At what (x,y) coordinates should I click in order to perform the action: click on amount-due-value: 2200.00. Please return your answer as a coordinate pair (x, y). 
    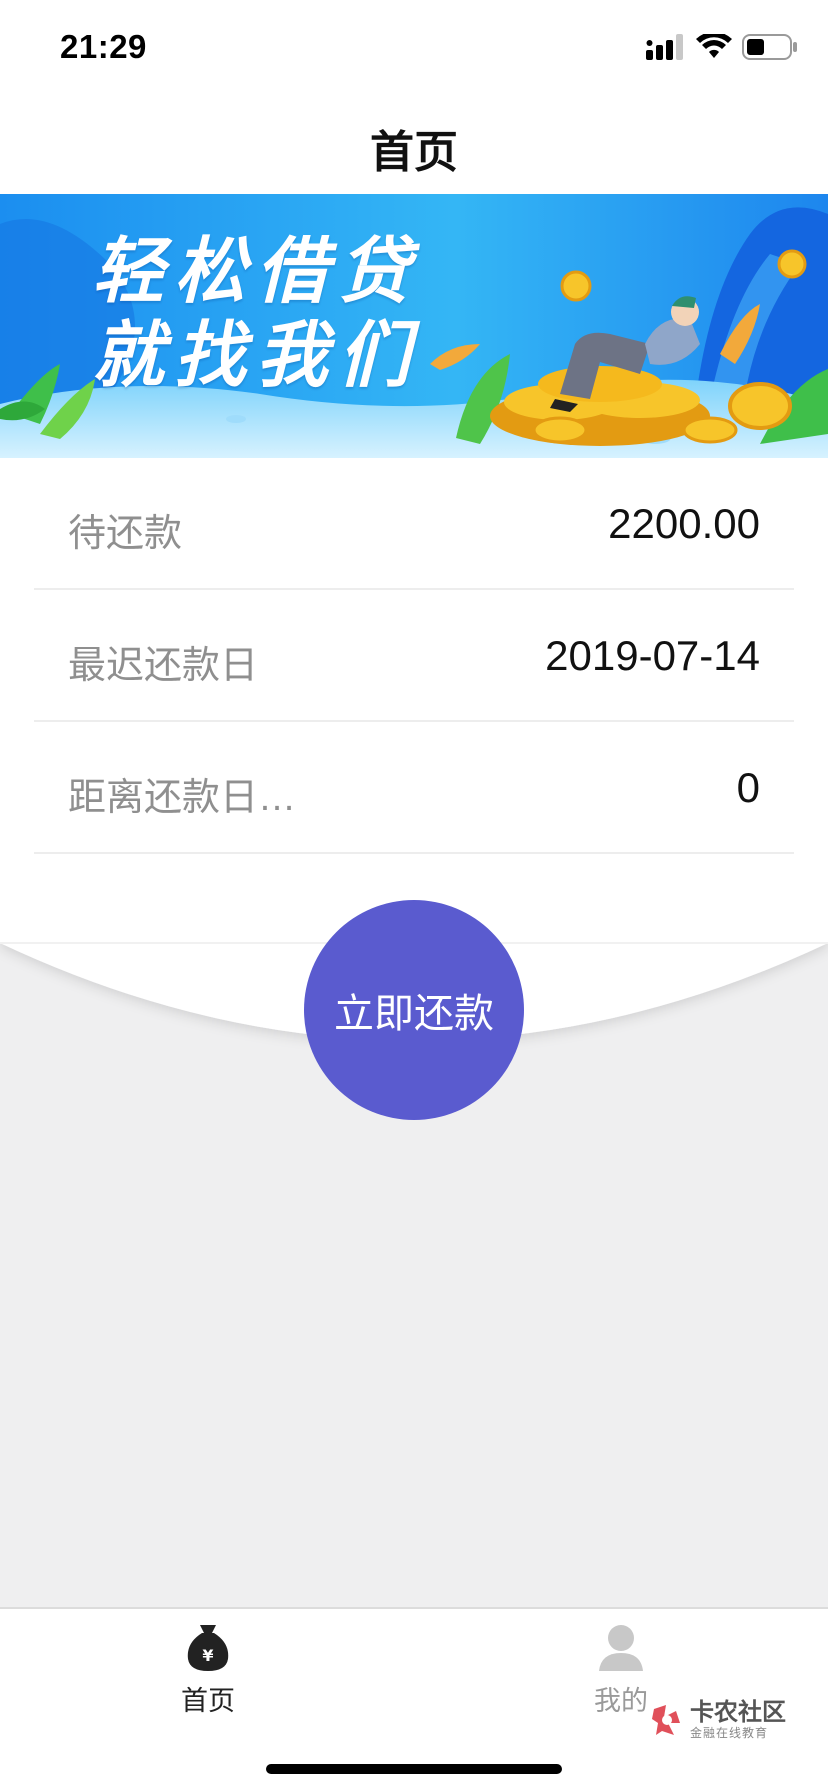
    Looking at the image, I should click on (684, 523).